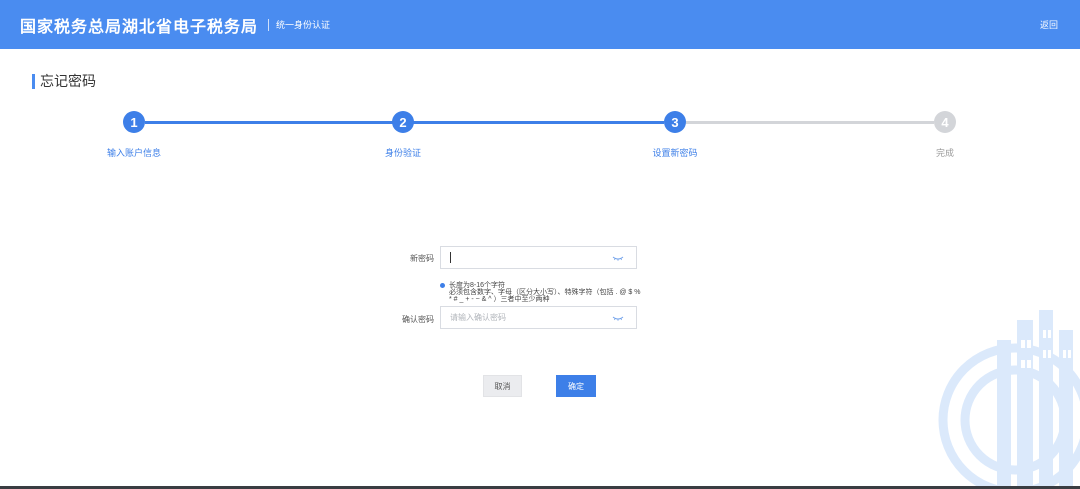 The height and width of the screenshot is (489, 1080). Describe the element at coordinates (403, 153) in the screenshot. I see `step-2-label: 身份验证` at that location.